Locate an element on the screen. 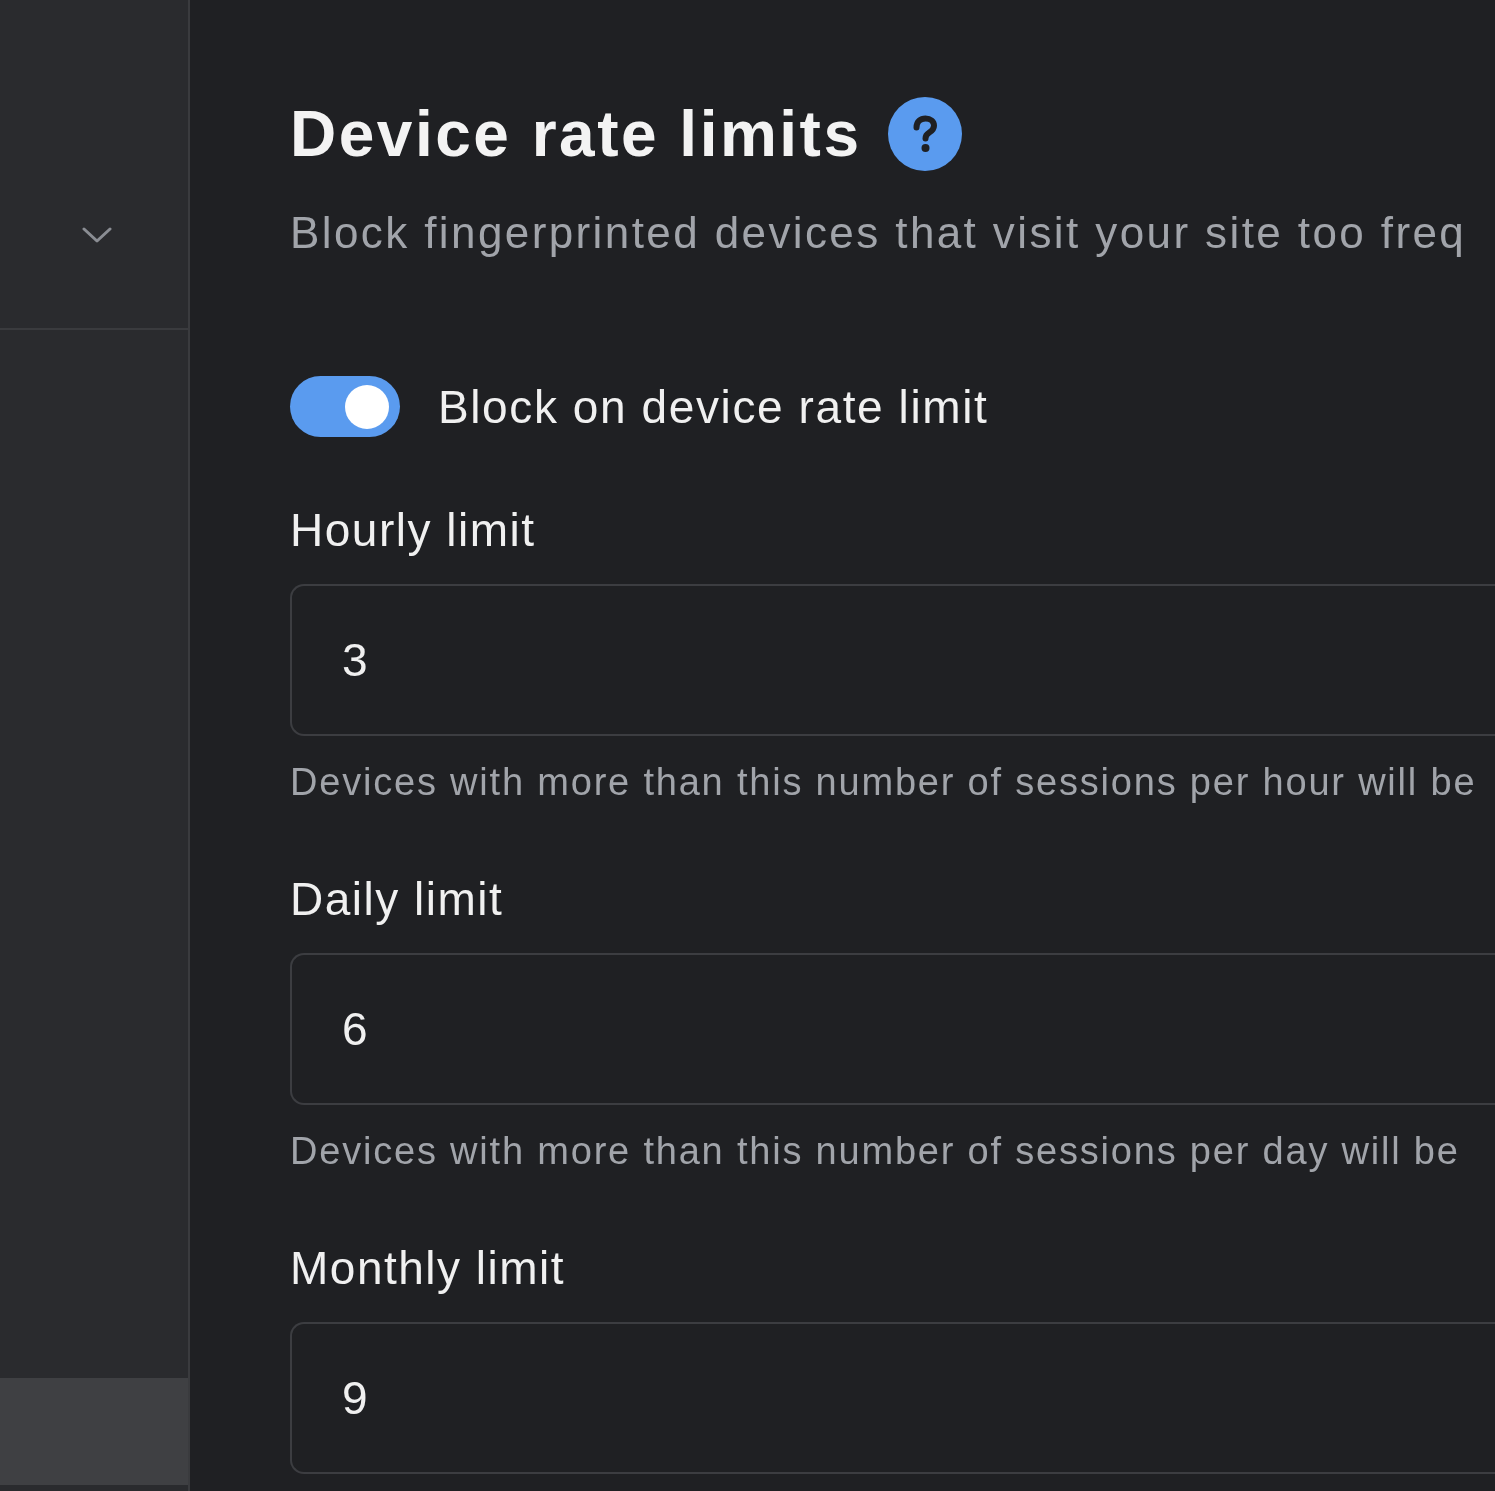 Image resolution: width=1495 pixels, height=1491 pixels. number-field: 6 is located at coordinates (892, 1029).